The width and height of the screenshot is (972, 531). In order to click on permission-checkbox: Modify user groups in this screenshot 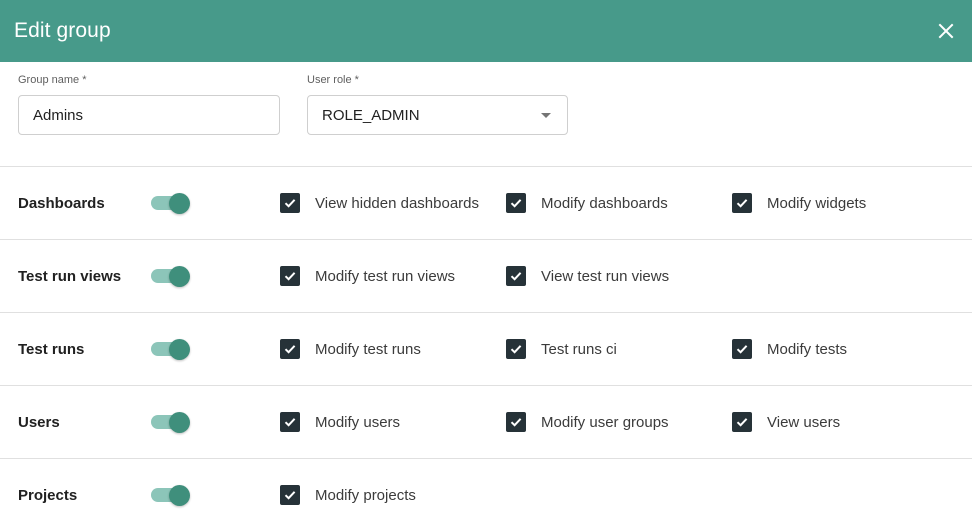, I will do `click(587, 422)`.